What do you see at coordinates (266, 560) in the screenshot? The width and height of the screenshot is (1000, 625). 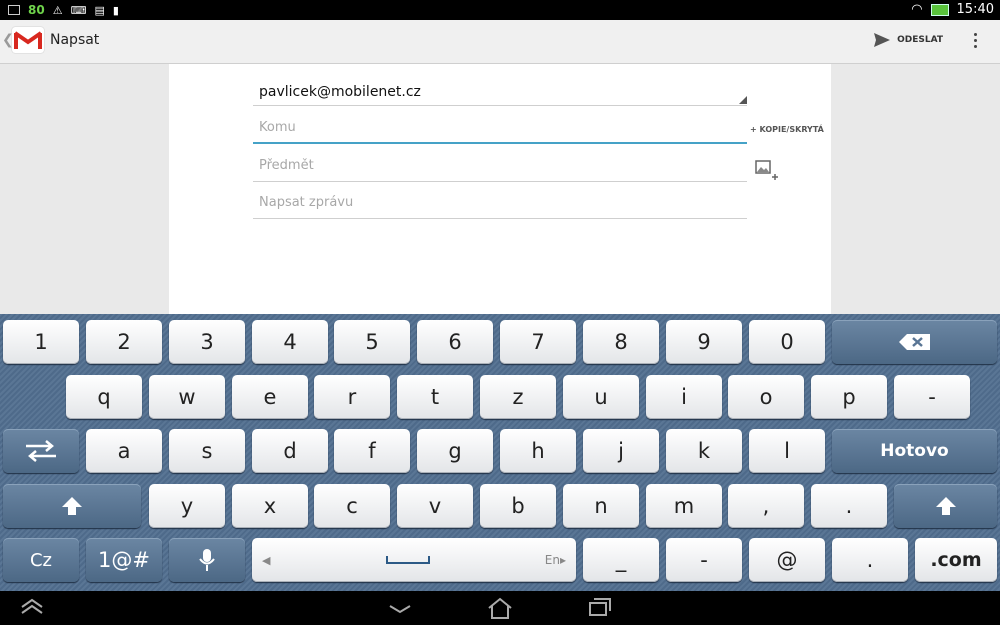 I see `left-arrow-icon: ◀` at bounding box center [266, 560].